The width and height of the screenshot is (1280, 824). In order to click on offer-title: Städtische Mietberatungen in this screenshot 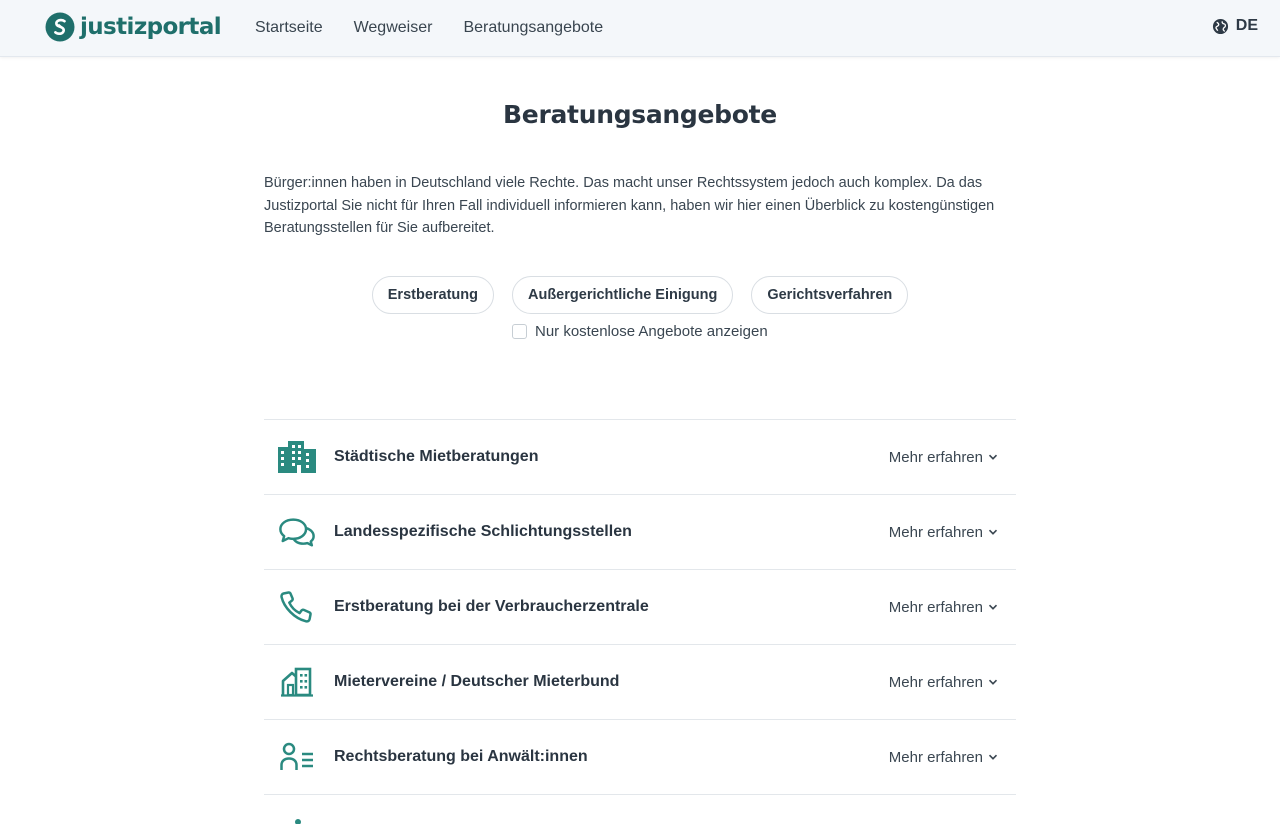, I will do `click(436, 456)`.